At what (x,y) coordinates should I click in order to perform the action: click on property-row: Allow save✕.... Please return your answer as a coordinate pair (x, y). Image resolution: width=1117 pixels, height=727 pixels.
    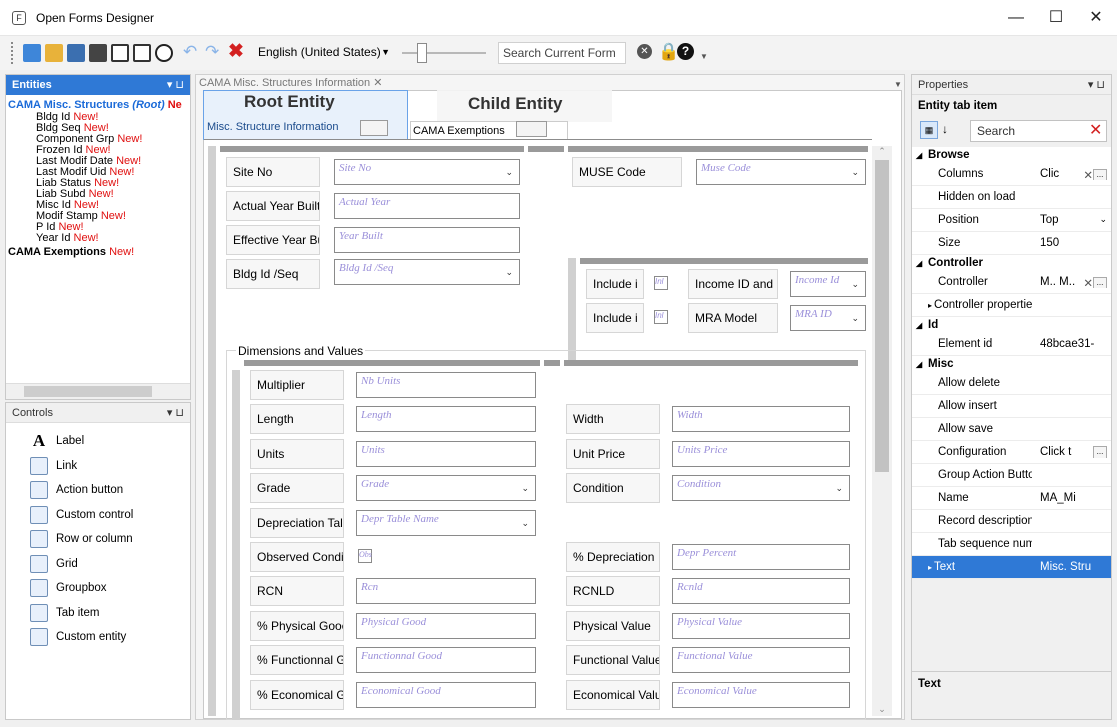
    Looking at the image, I should click on (1011, 429).